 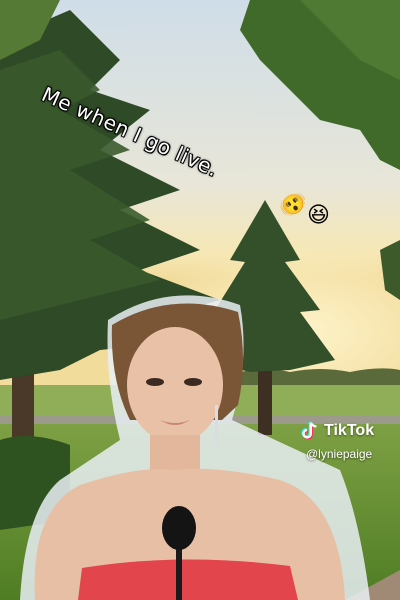 I want to click on shaking-face-emoji-icon: 🫨, so click(x=293, y=205).